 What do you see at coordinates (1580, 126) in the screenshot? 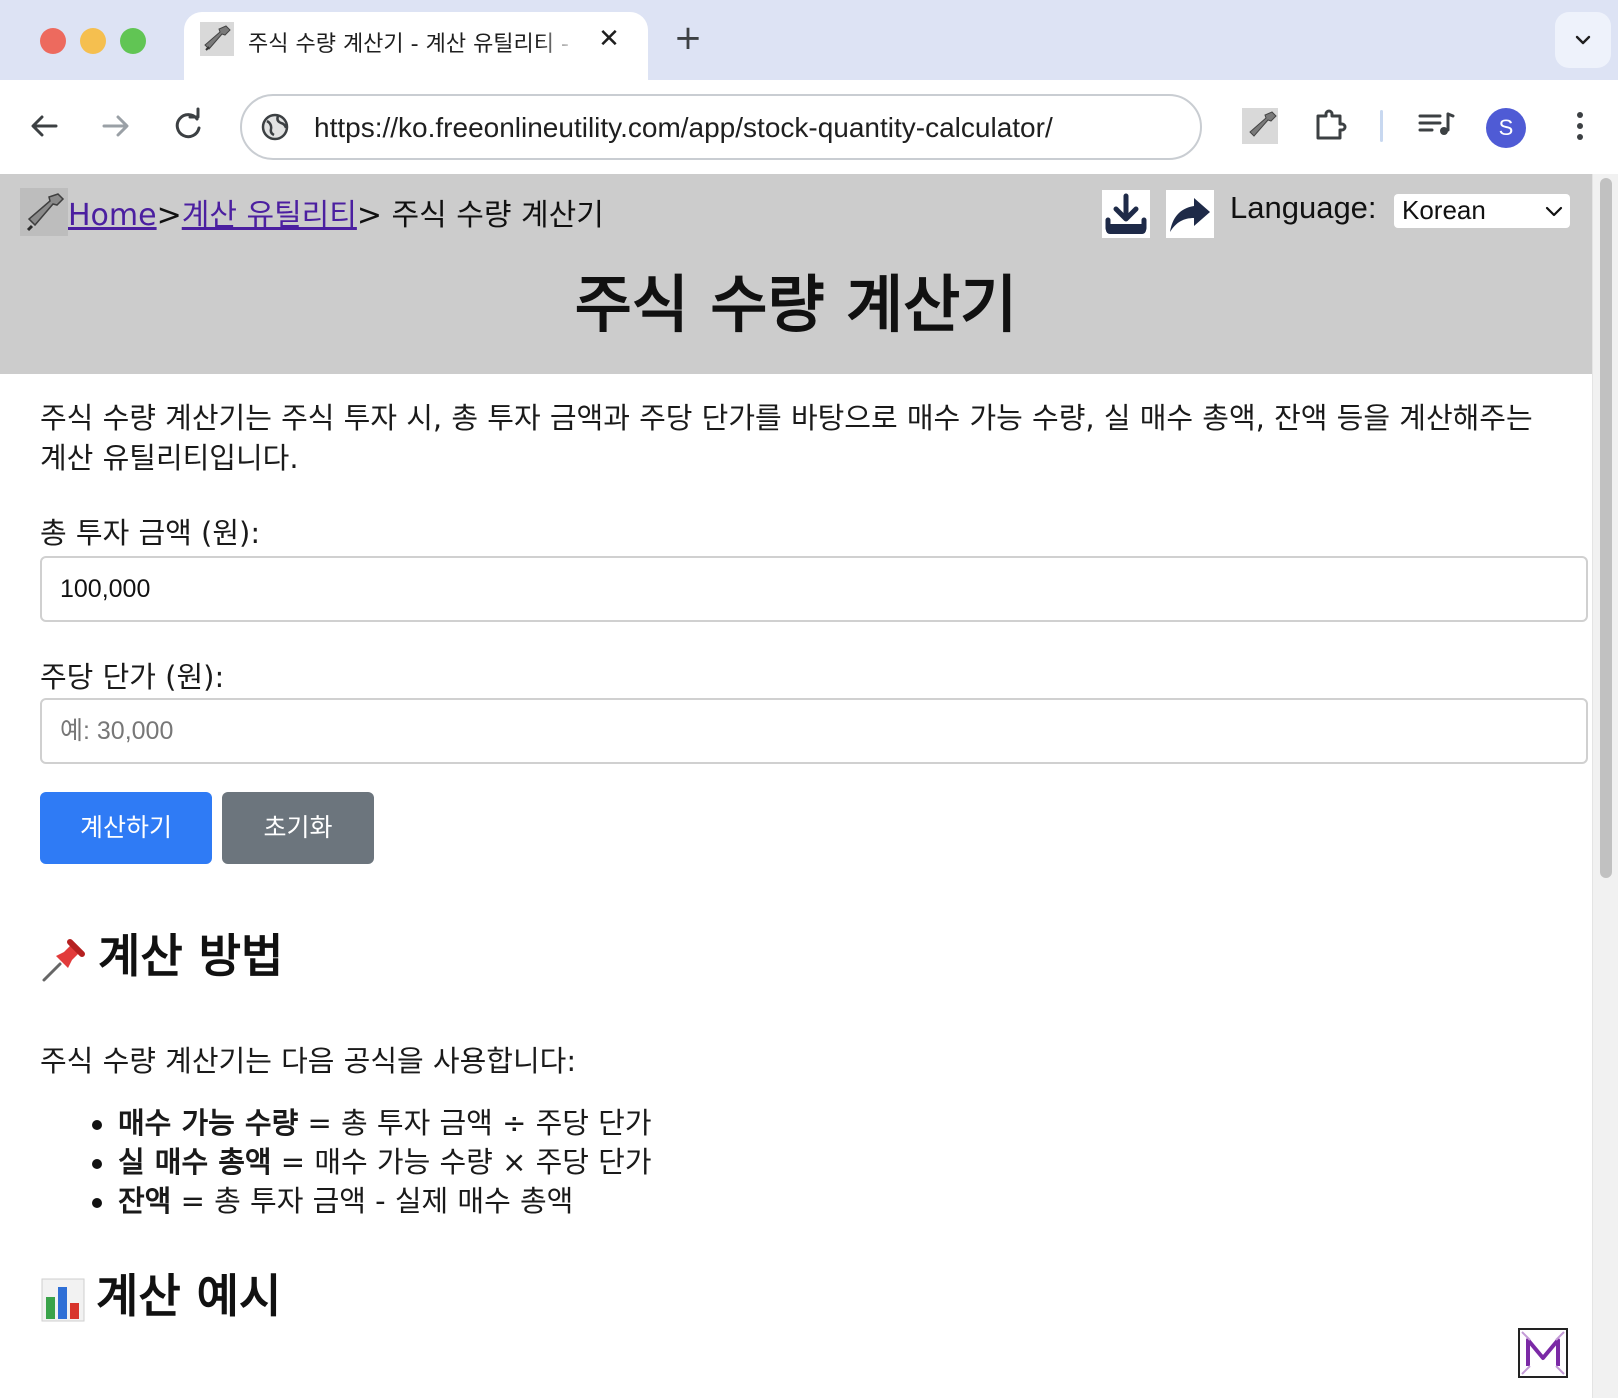
I see `more-menu-icon` at bounding box center [1580, 126].